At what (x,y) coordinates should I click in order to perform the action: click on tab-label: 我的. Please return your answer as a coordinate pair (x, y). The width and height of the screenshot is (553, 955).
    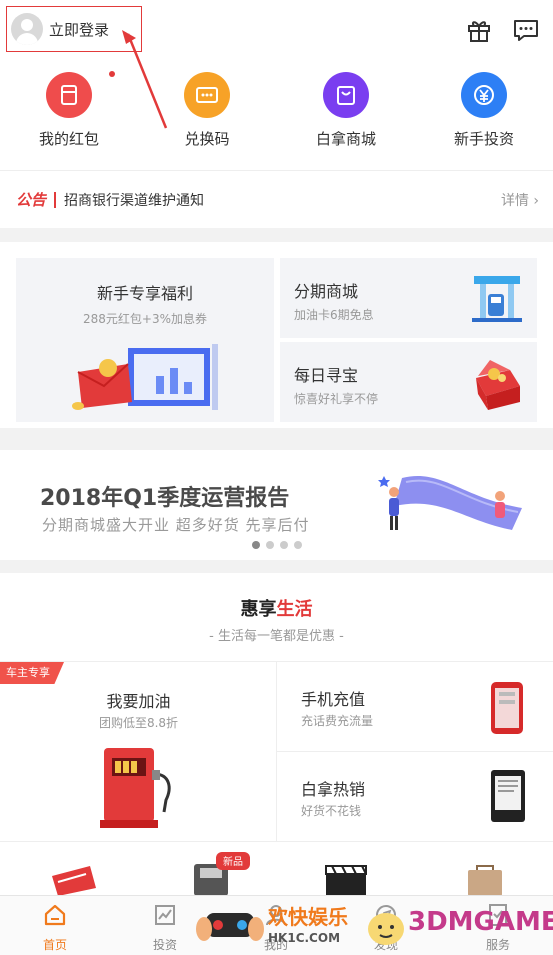
    Looking at the image, I should click on (275, 945).